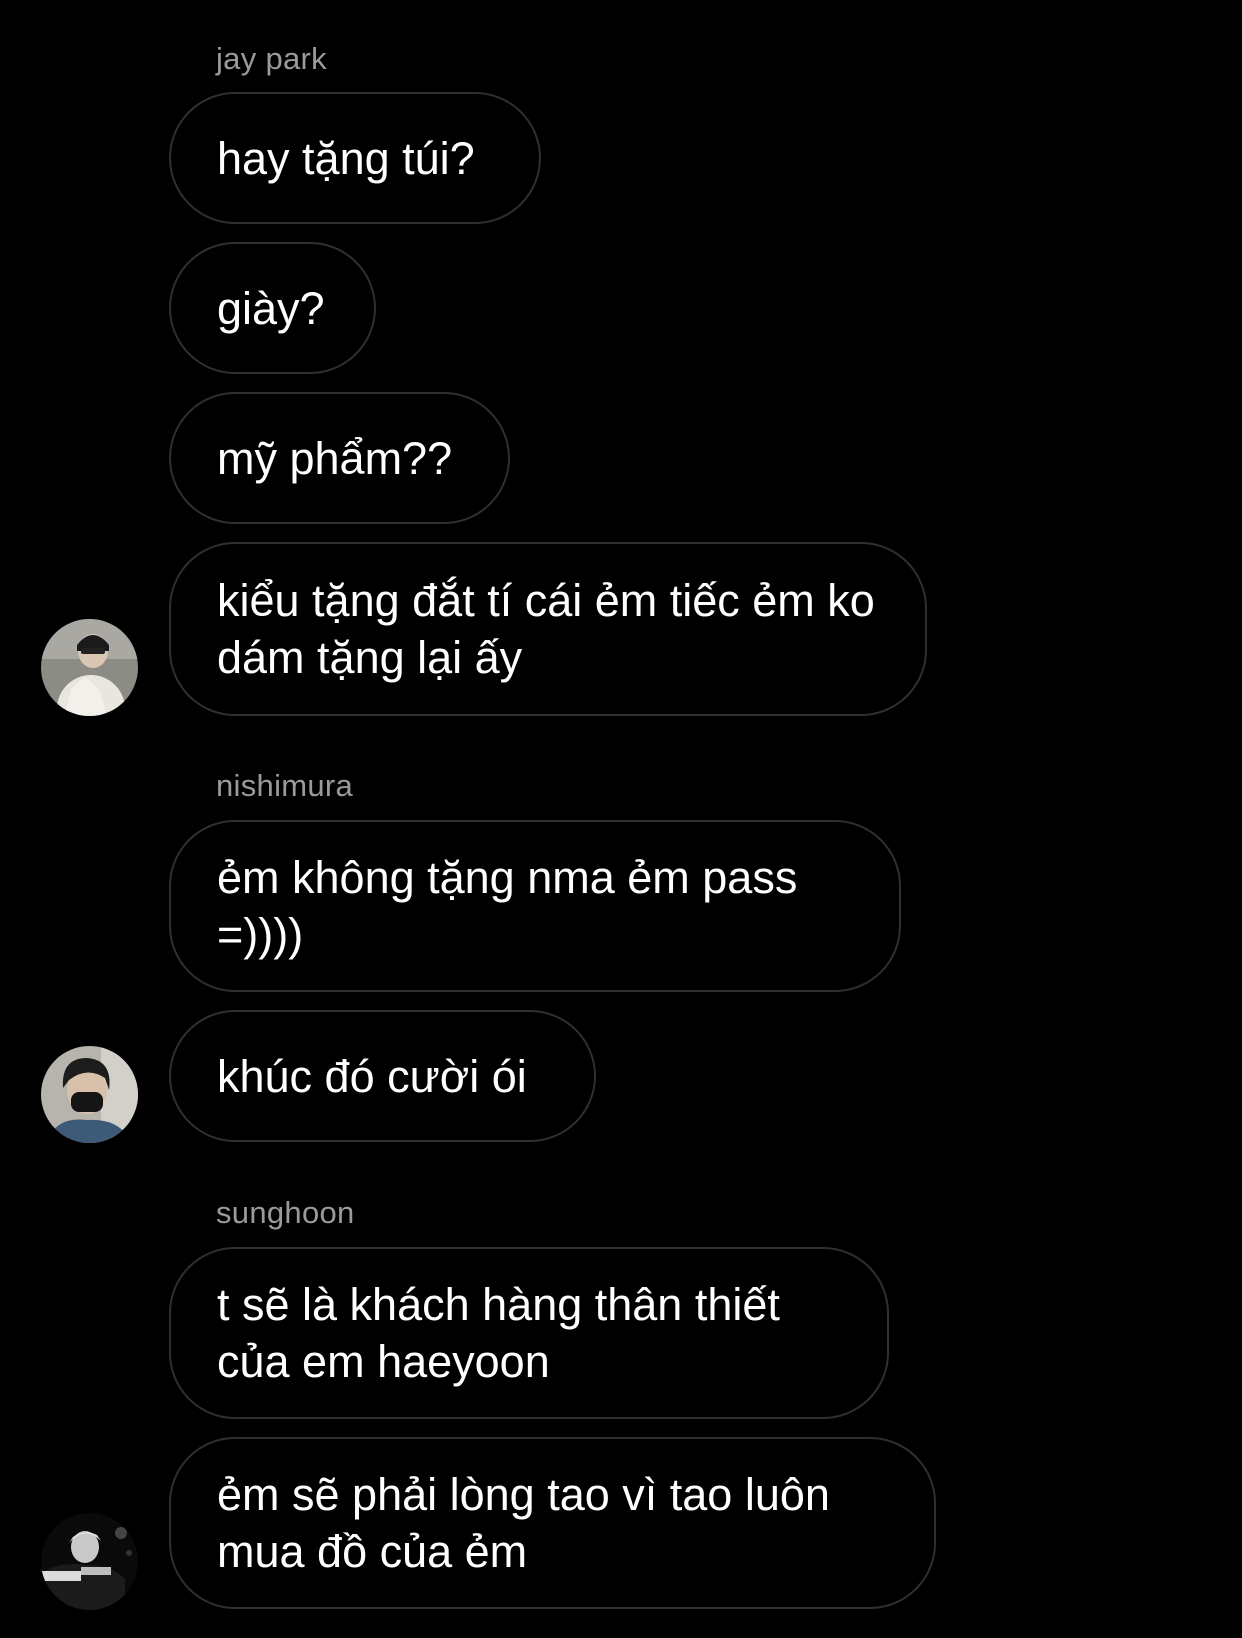 The width and height of the screenshot is (1242, 1638). Describe the element at coordinates (271, 58) in the screenshot. I see `sender-name-jay-park: jay park` at that location.